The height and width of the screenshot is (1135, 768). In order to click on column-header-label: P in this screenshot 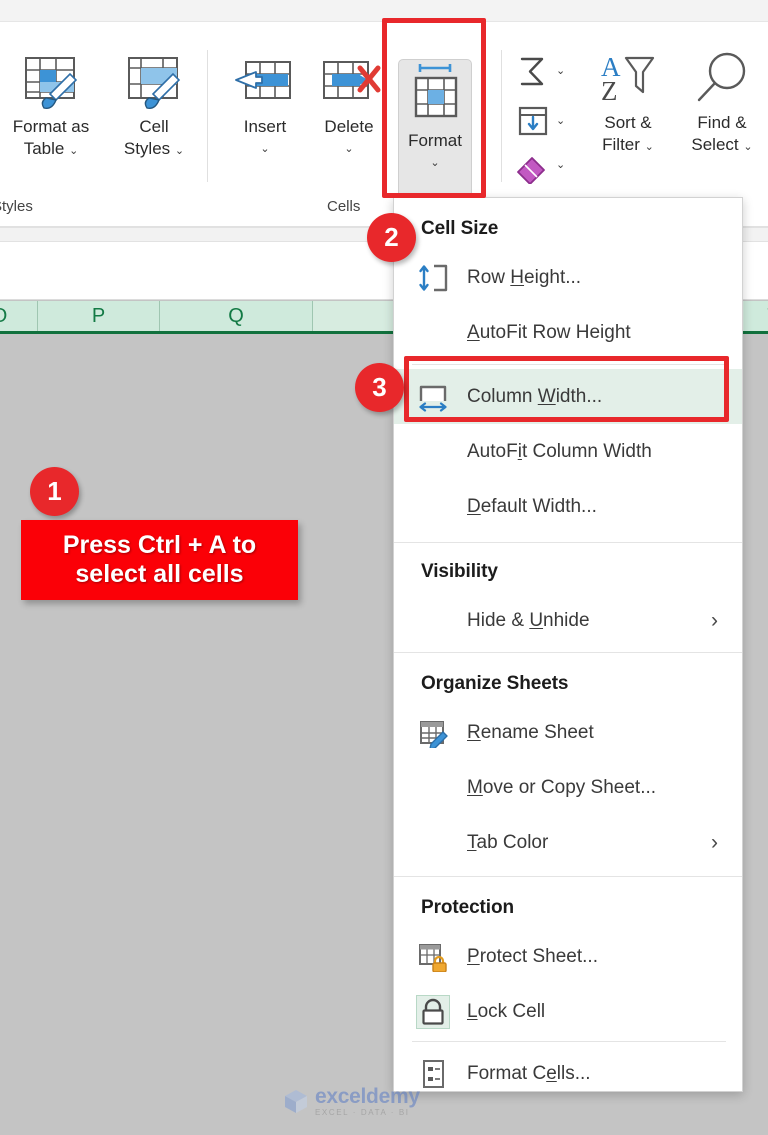, I will do `click(98, 315)`.